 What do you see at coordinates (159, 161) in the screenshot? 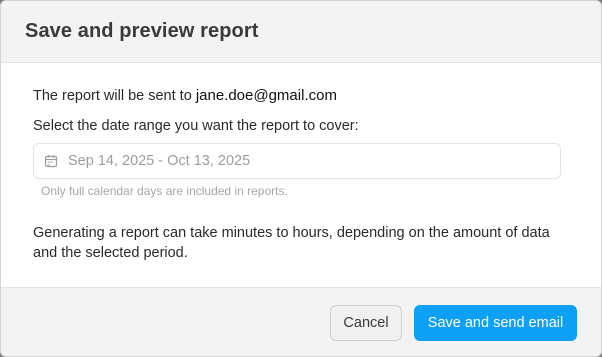
I see `date-range-value: Sep 14, 2025 - Oct 13, 2025` at bounding box center [159, 161].